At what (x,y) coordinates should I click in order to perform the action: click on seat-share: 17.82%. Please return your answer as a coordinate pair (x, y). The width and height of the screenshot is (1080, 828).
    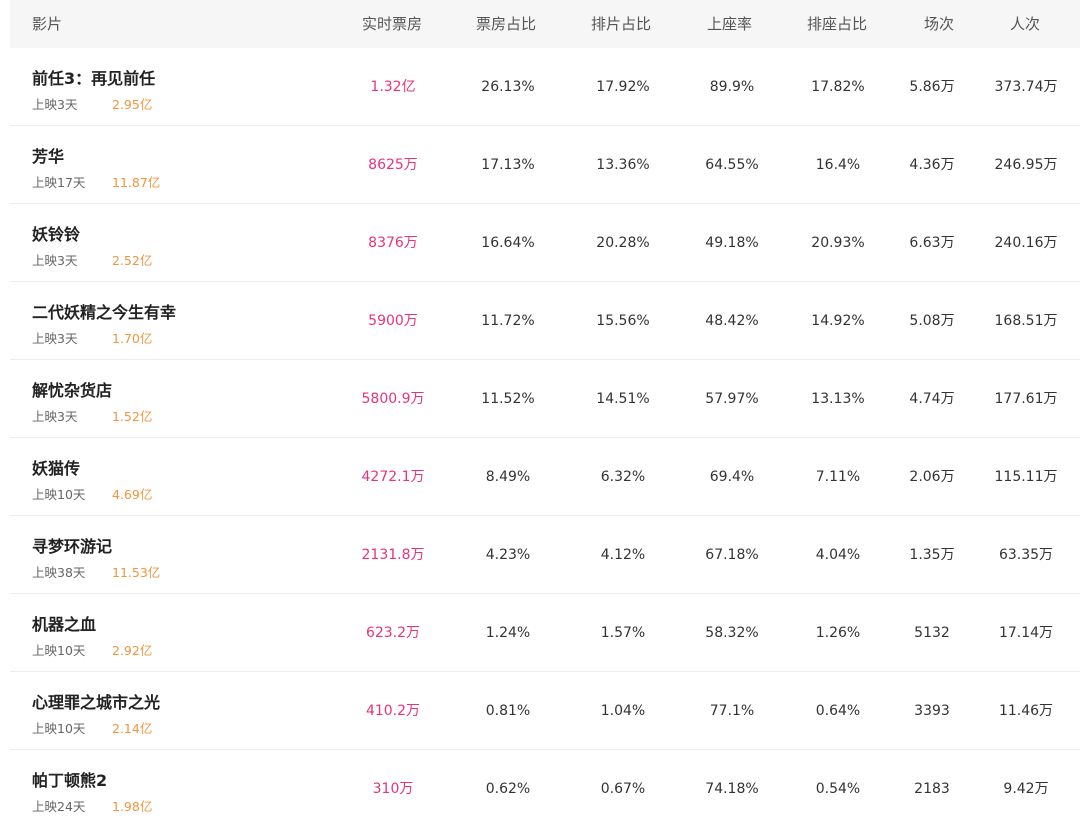
    Looking at the image, I should click on (838, 87).